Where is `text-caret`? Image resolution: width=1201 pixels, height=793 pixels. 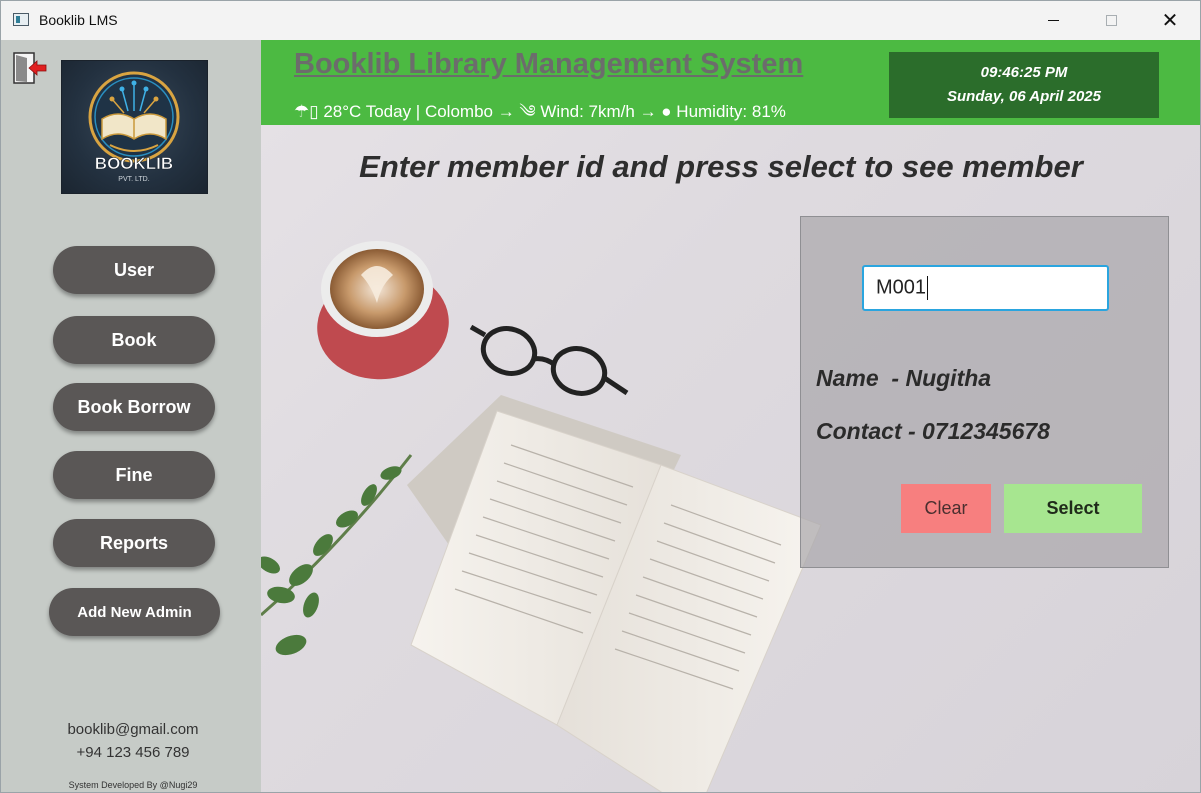 text-caret is located at coordinates (928, 288).